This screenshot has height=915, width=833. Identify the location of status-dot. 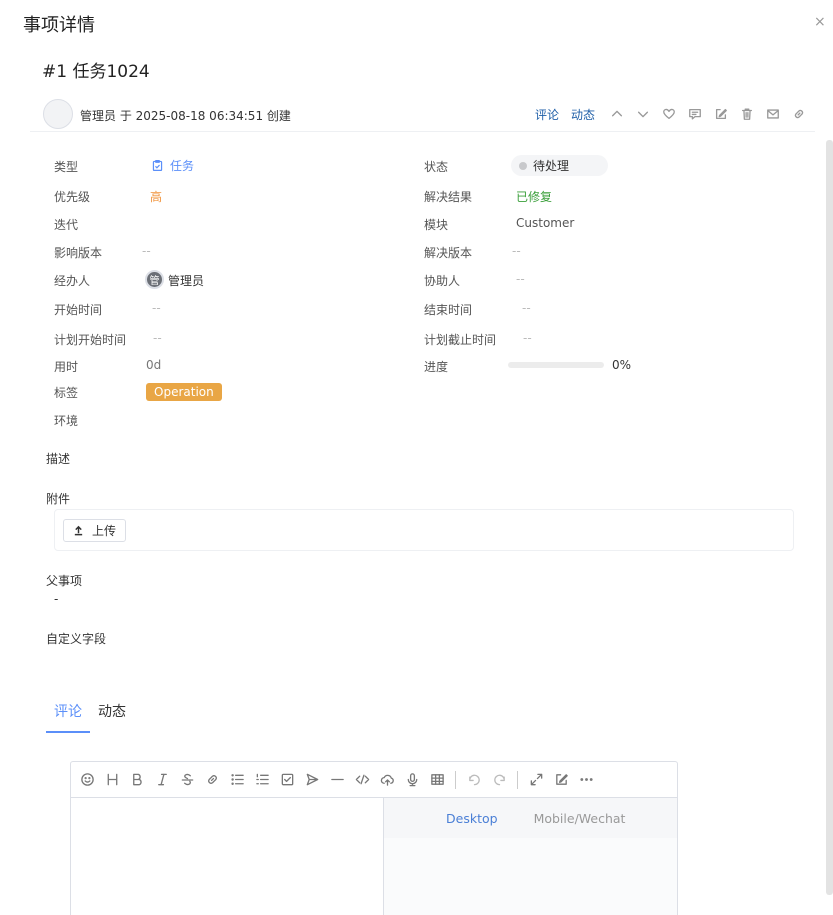
(523, 165).